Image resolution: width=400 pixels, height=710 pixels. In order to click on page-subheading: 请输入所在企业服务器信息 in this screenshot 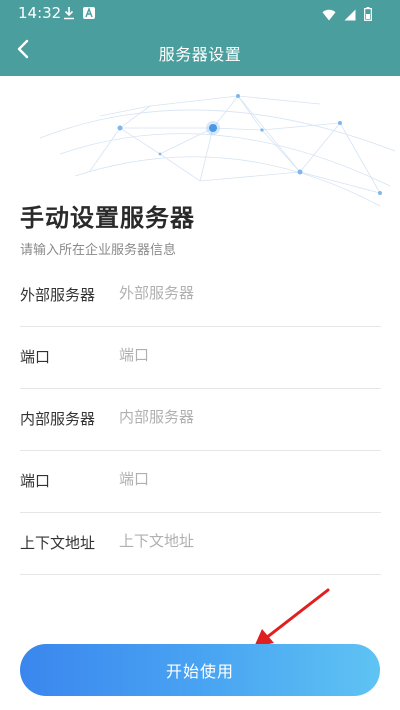, I will do `click(98, 250)`.